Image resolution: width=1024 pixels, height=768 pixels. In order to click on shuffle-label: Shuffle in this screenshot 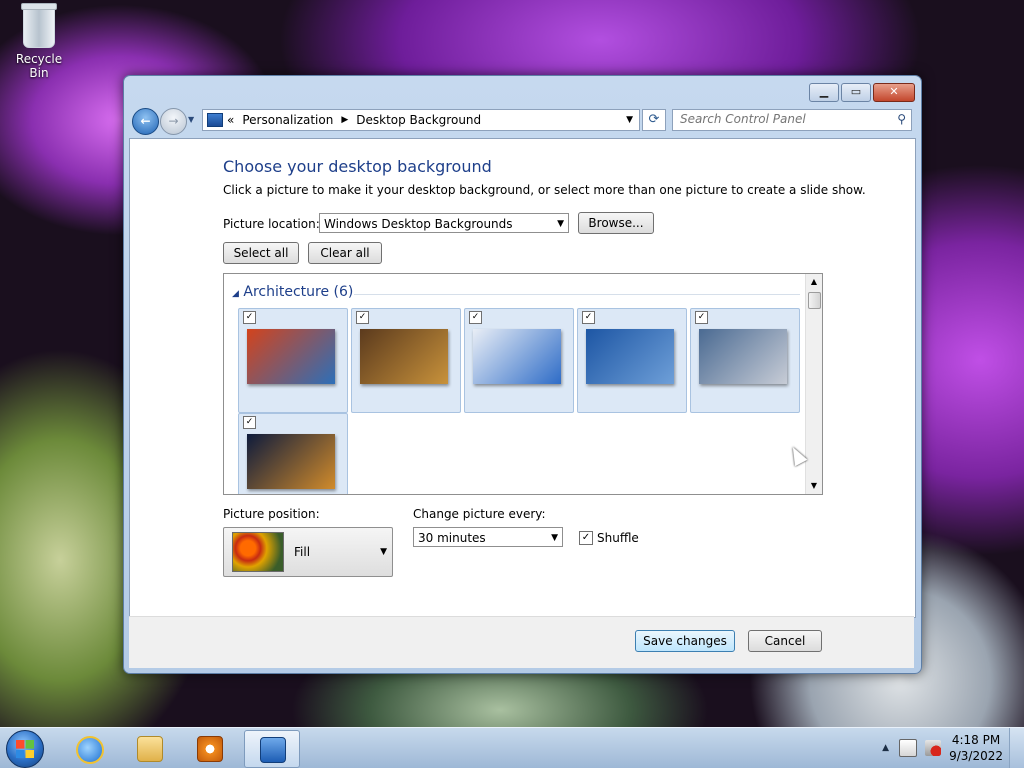, I will do `click(618, 538)`.